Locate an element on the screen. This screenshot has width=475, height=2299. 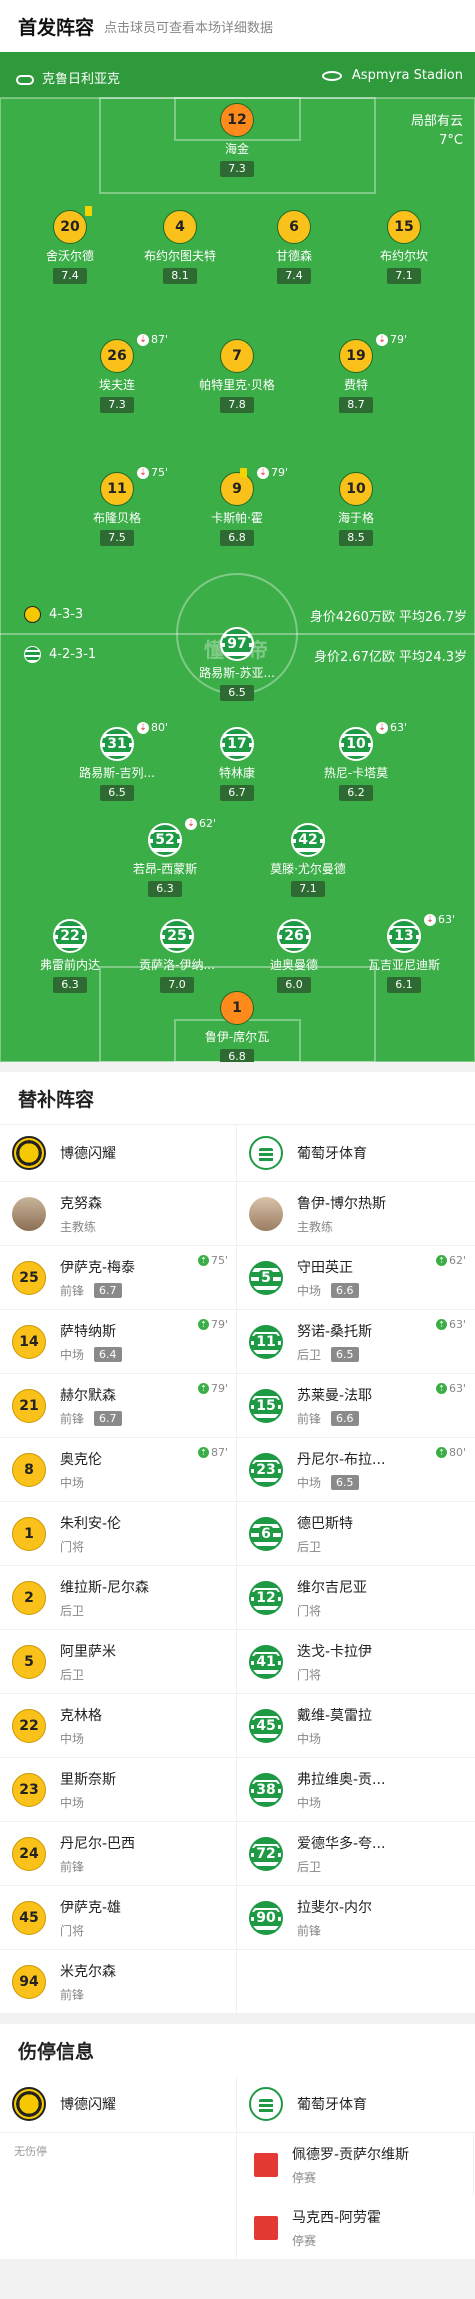
away-player: 25 贡萨洛-伊纳... 7.0 is located at coordinates (177, 956).